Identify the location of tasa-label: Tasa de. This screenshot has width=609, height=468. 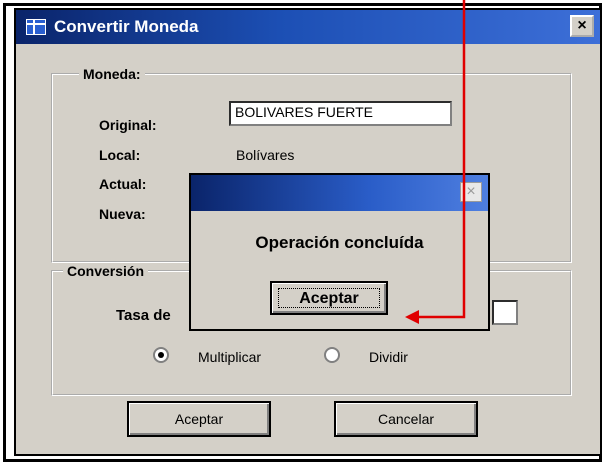
(143, 315).